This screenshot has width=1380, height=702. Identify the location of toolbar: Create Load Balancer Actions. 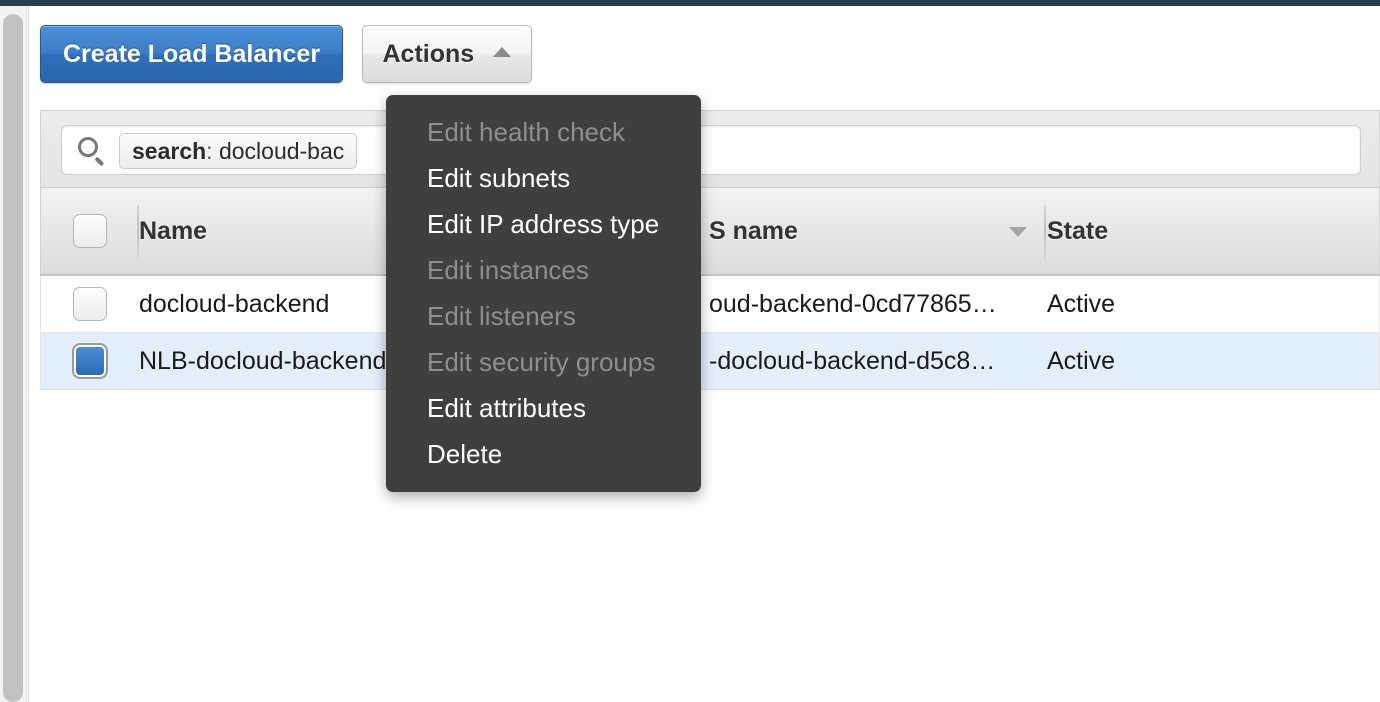
(286, 62).